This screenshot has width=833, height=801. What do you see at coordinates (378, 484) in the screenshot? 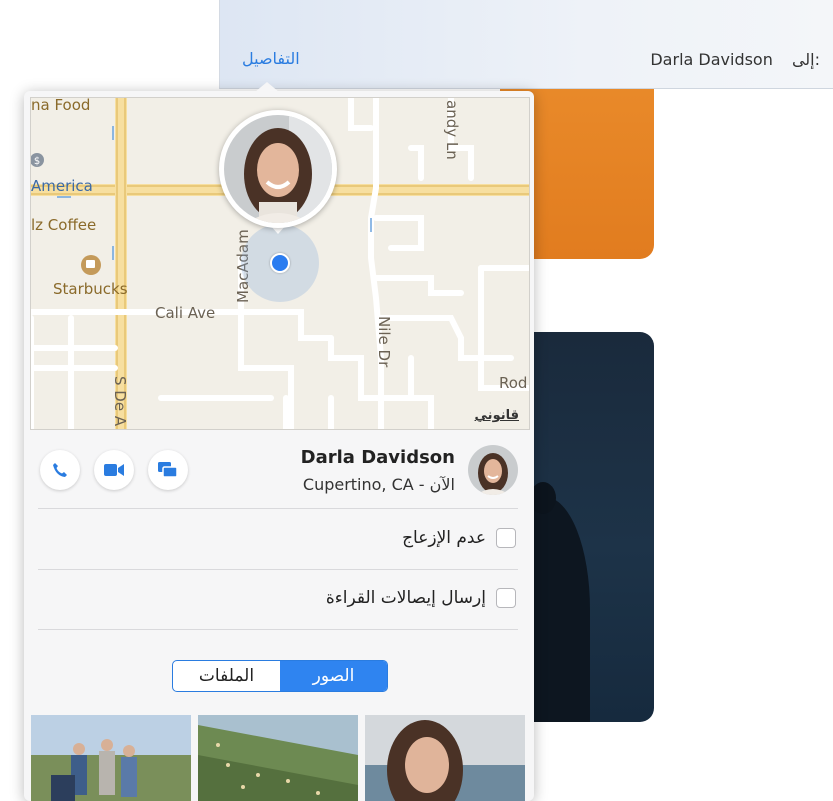
I see `contact-location: Cupertino, CA - الآن` at bounding box center [378, 484].